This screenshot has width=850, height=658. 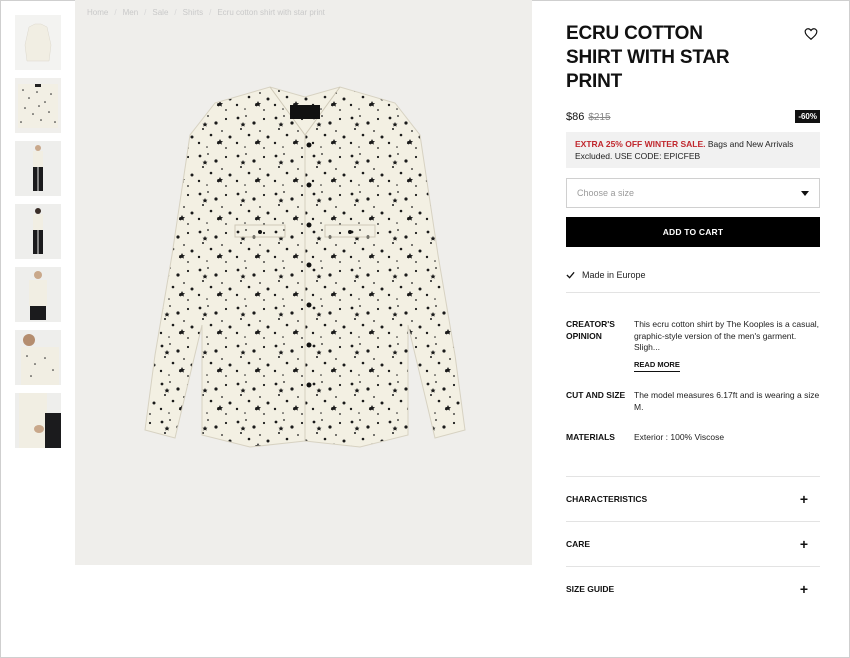 I want to click on size-select: Choose a size, so click(x=693, y=193).